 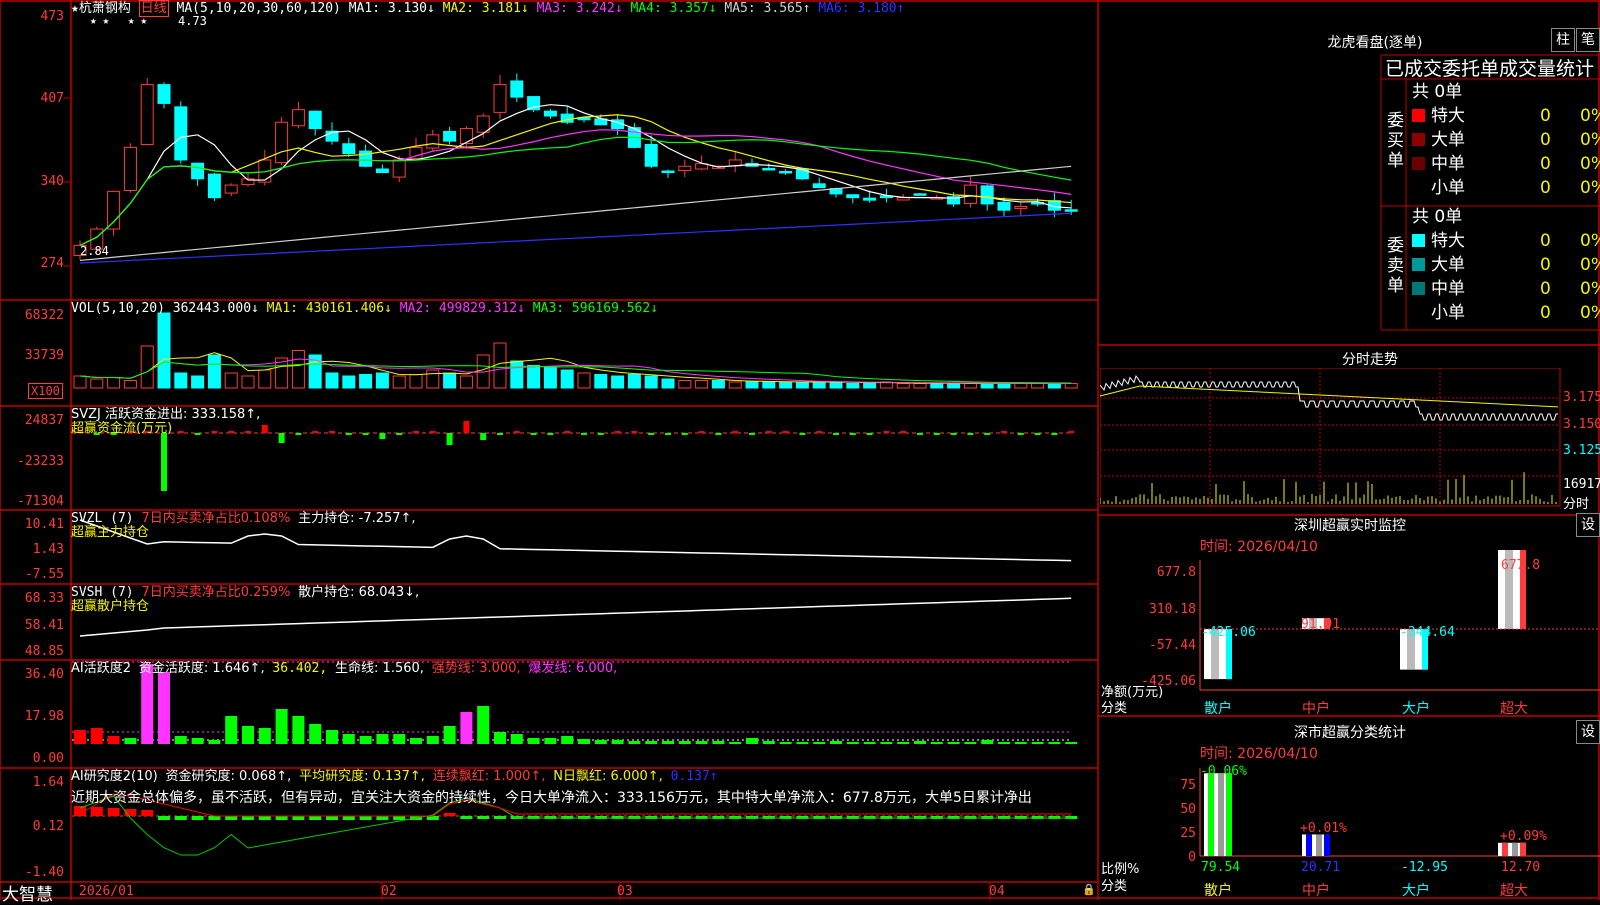 What do you see at coordinates (694, 776) in the screenshot?
I see `ai2-value5: 0.137↑` at bounding box center [694, 776].